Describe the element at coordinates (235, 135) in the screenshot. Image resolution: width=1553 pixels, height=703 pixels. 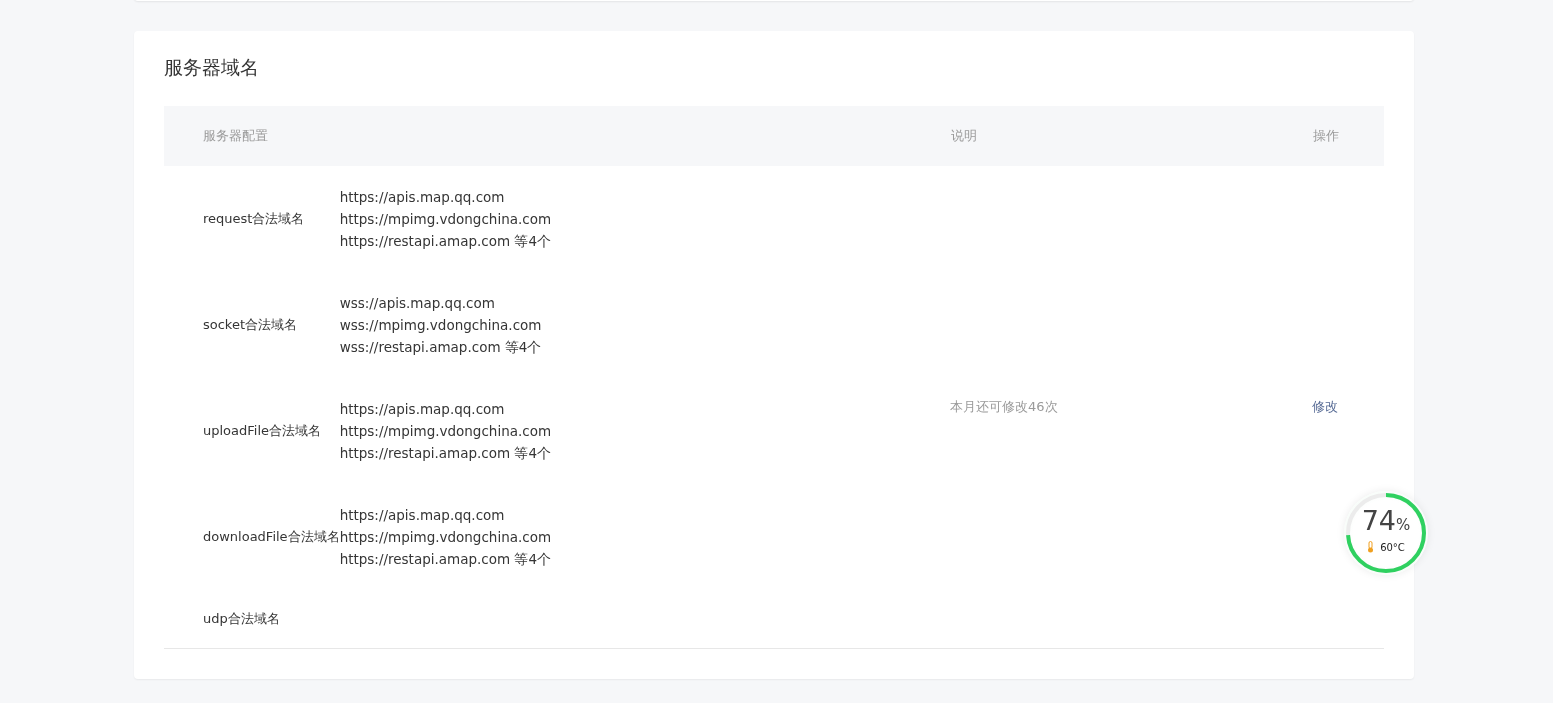
I see `column-header: 服务器配置` at that location.